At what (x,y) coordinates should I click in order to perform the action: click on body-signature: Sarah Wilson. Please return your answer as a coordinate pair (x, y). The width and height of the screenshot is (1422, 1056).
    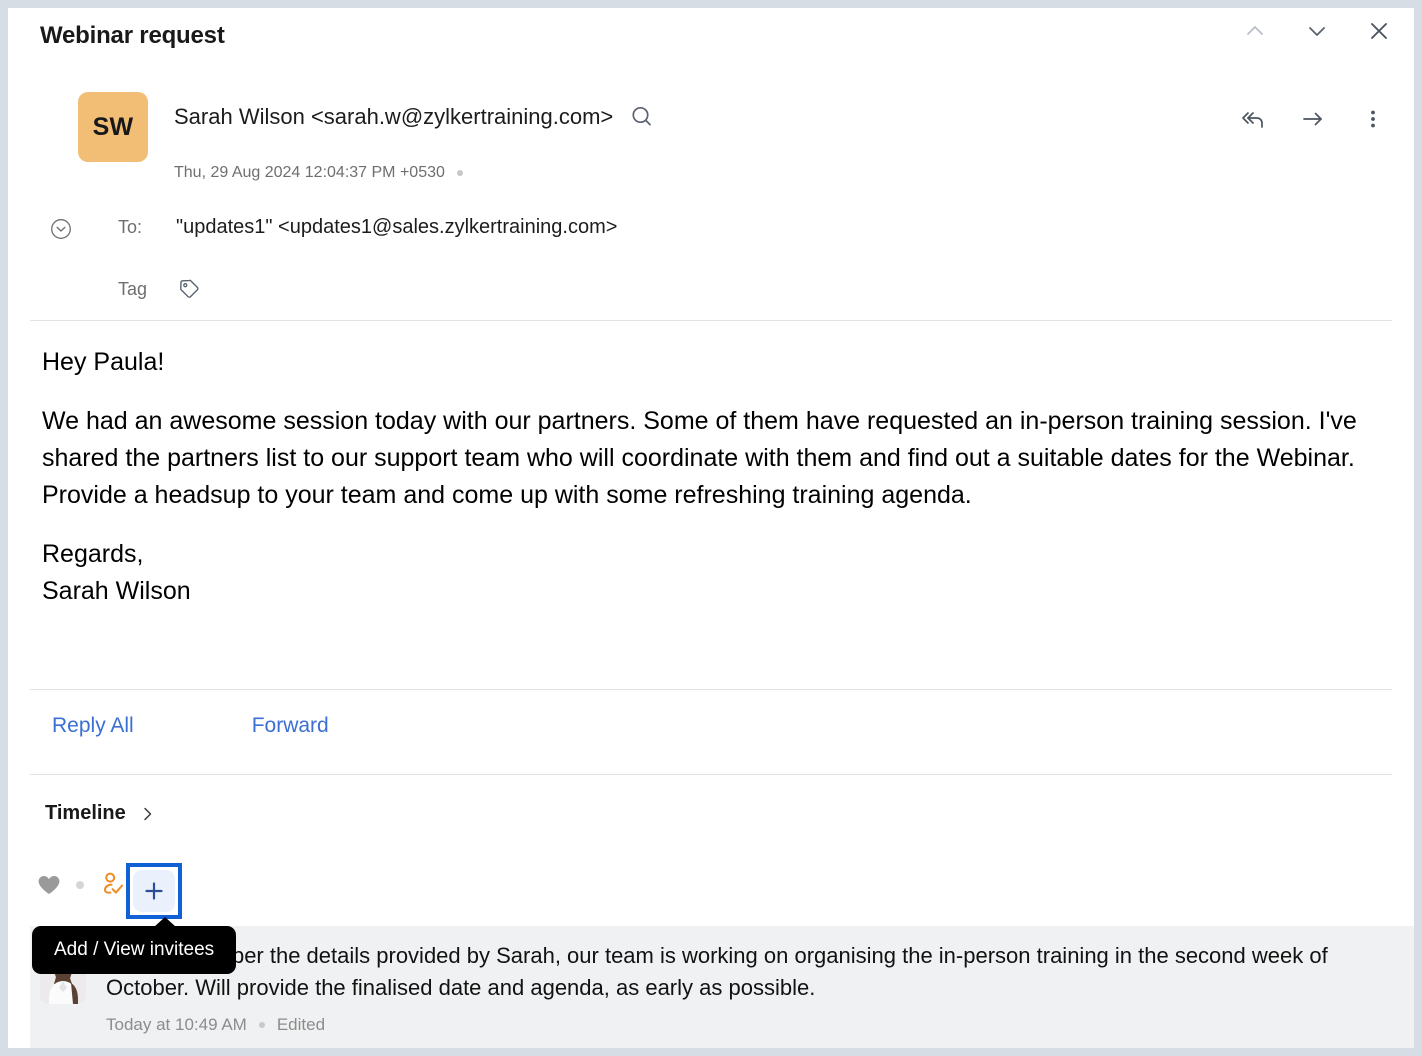
    Looking at the image, I should click on (116, 591).